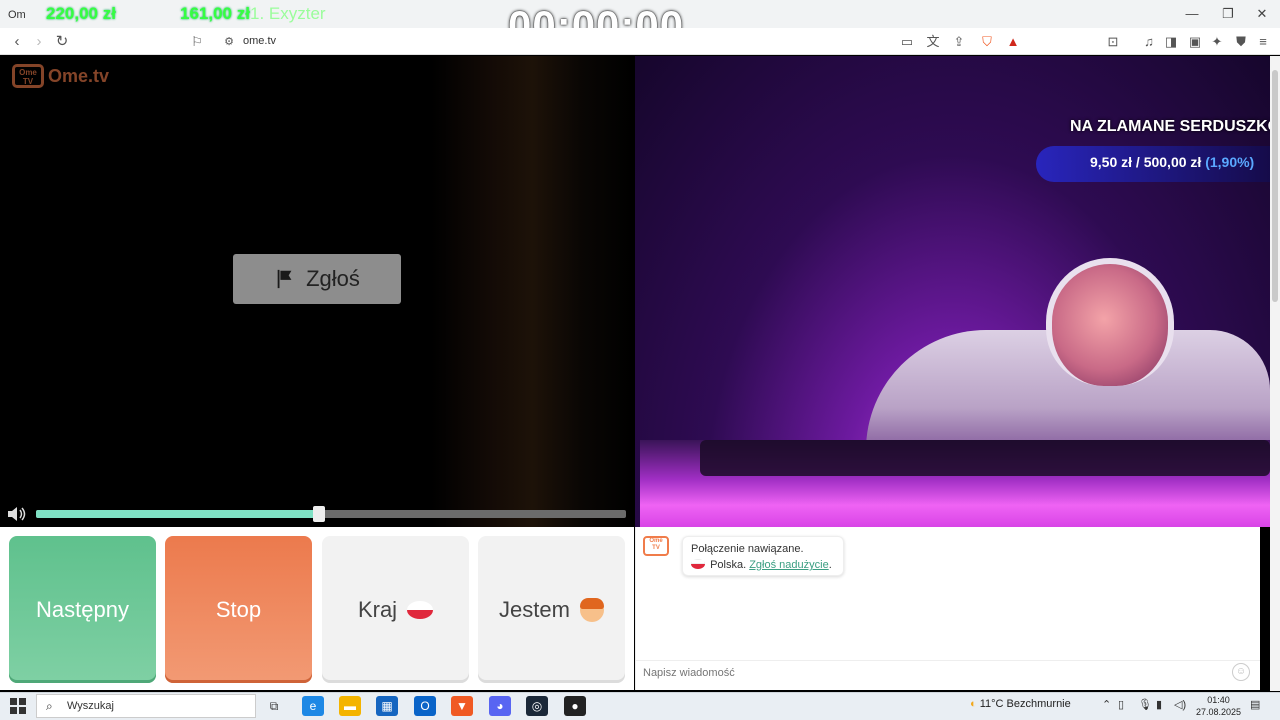 Image resolution: width=1280 pixels, height=720 pixels. I want to click on gender-button: Jestem, so click(551, 609).